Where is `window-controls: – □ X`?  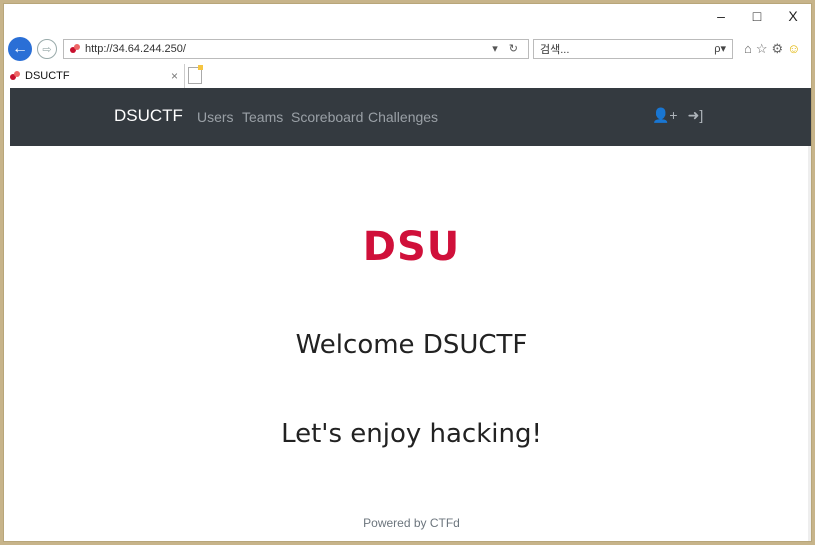
window-controls: – □ X is located at coordinates (757, 16).